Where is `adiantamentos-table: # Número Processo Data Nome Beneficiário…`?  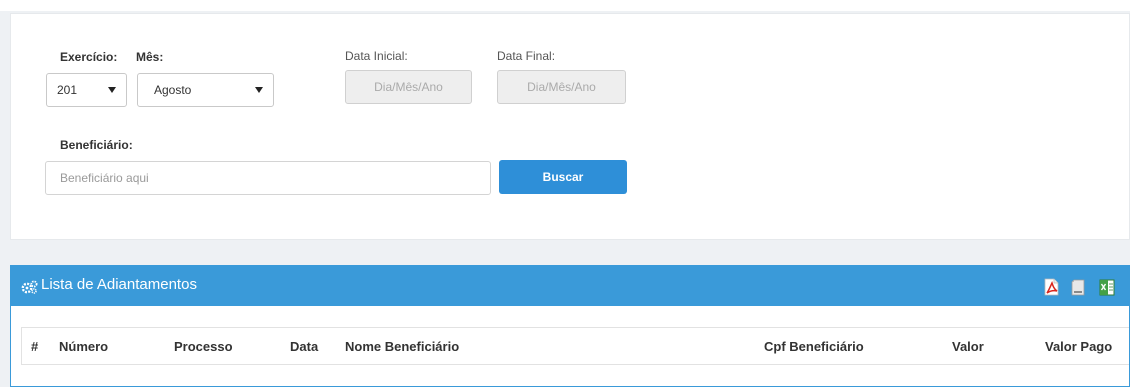 adiantamentos-table: # Número Processo Data Nome Beneficiário… is located at coordinates (575, 346).